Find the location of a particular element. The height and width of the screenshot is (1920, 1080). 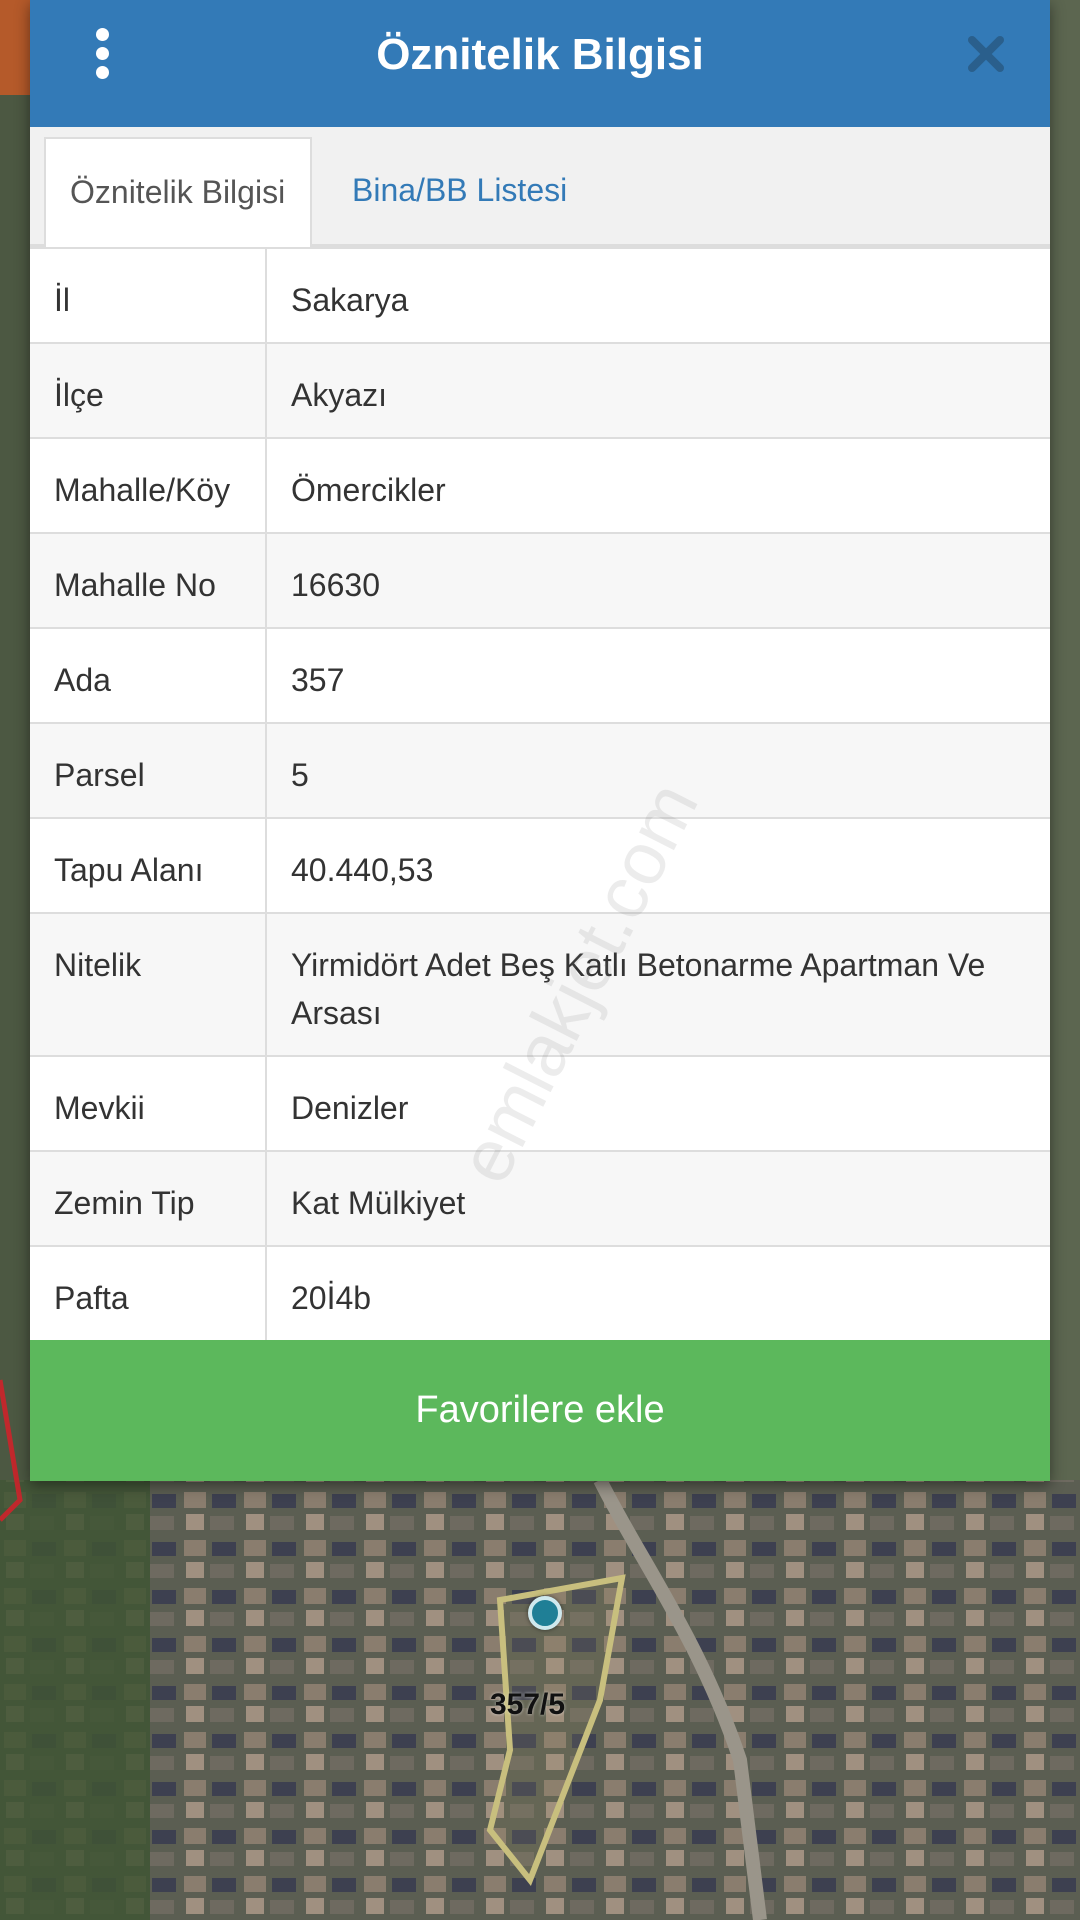

attribute-key: Ada is located at coordinates (148, 675).